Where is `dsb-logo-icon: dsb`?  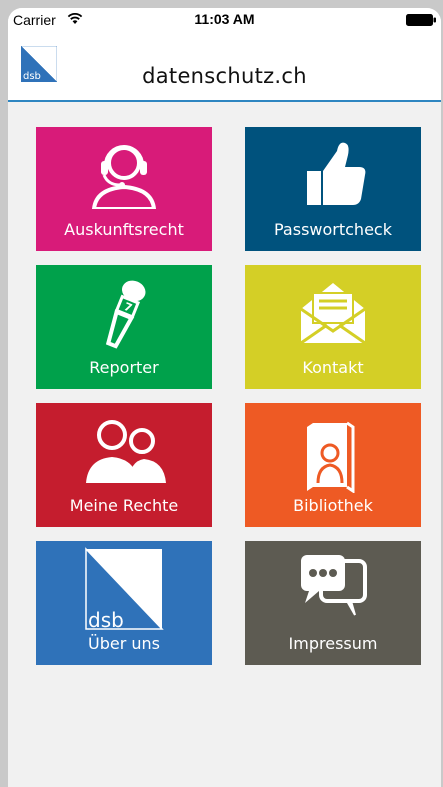 dsb-logo-icon: dsb is located at coordinates (124, 589).